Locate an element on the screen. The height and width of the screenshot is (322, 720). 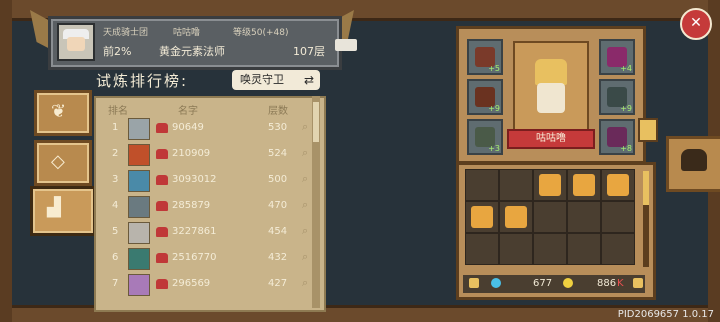
ranking-row: 2 210909 524 ⌕ is located at coordinates (210, 154).